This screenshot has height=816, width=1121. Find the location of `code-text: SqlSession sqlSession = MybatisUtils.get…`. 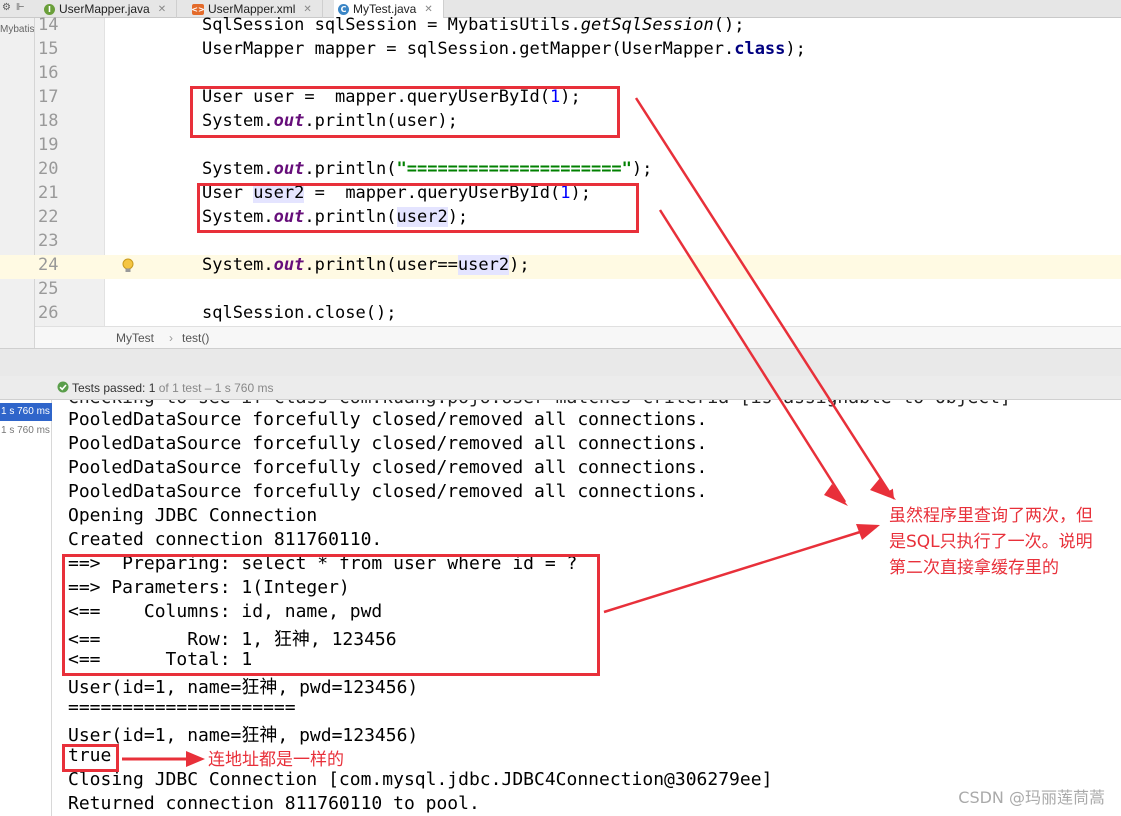

code-text: SqlSession sqlSession = MybatisUtils.get… is located at coordinates (473, 25).